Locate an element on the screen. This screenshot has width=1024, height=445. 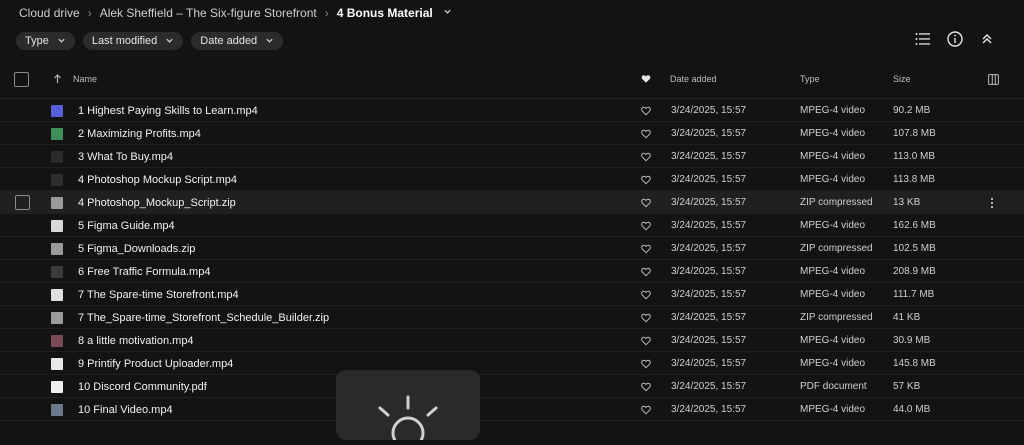
filter-last-modified-button: Last modified is located at coordinates (133, 41).